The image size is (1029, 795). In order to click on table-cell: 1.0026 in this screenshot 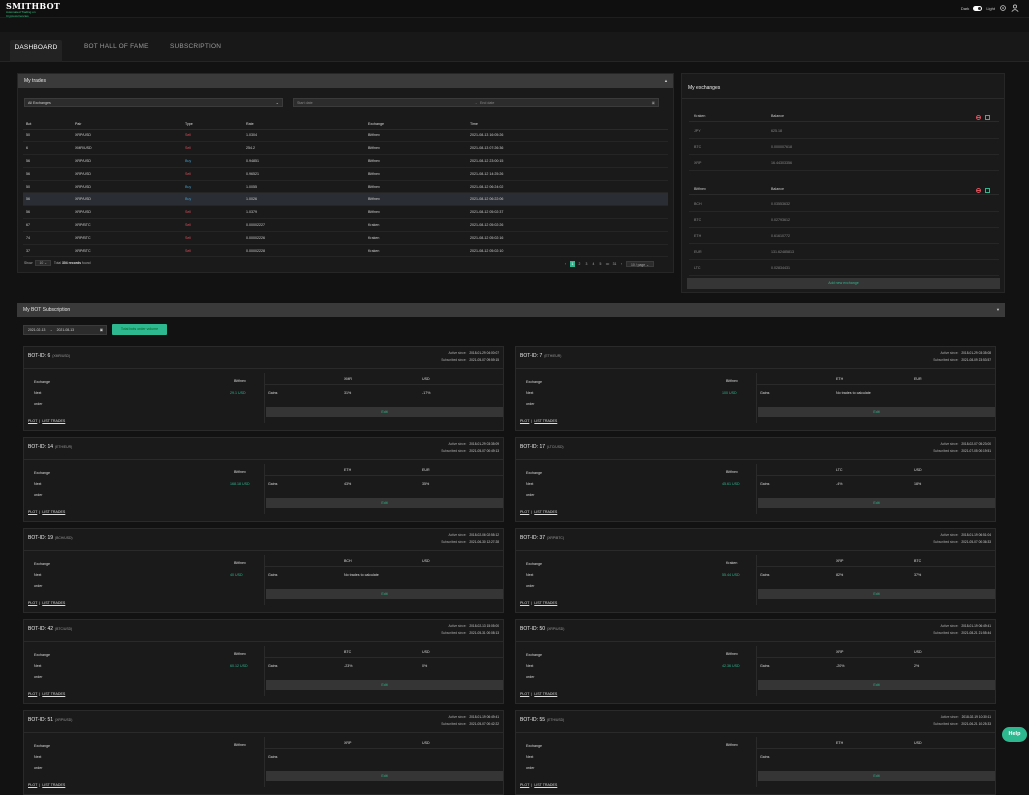, I will do `click(304, 199)`.